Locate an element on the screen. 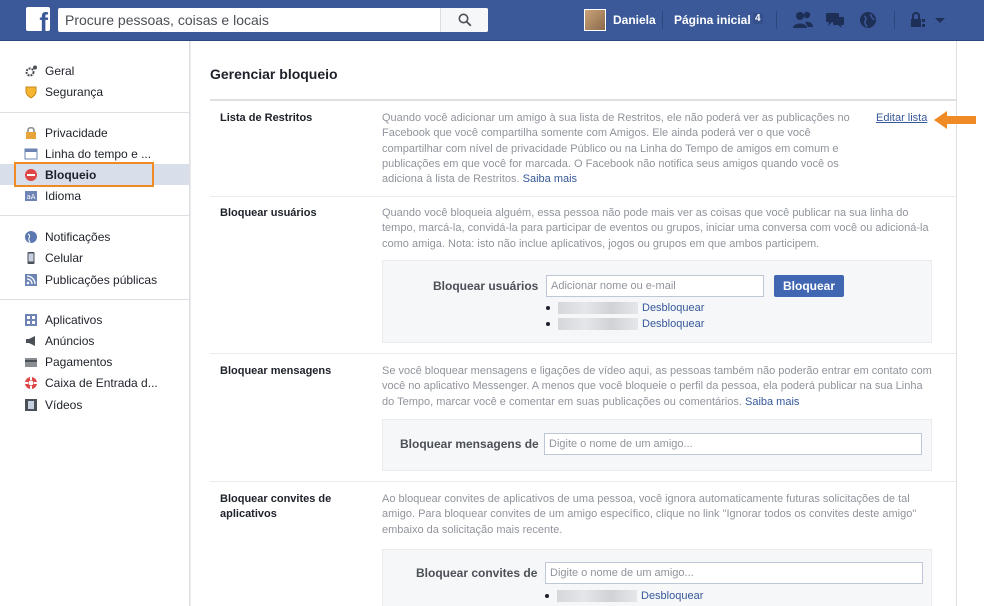  sidebar-item-language: aA Idioma is located at coordinates (94, 195).